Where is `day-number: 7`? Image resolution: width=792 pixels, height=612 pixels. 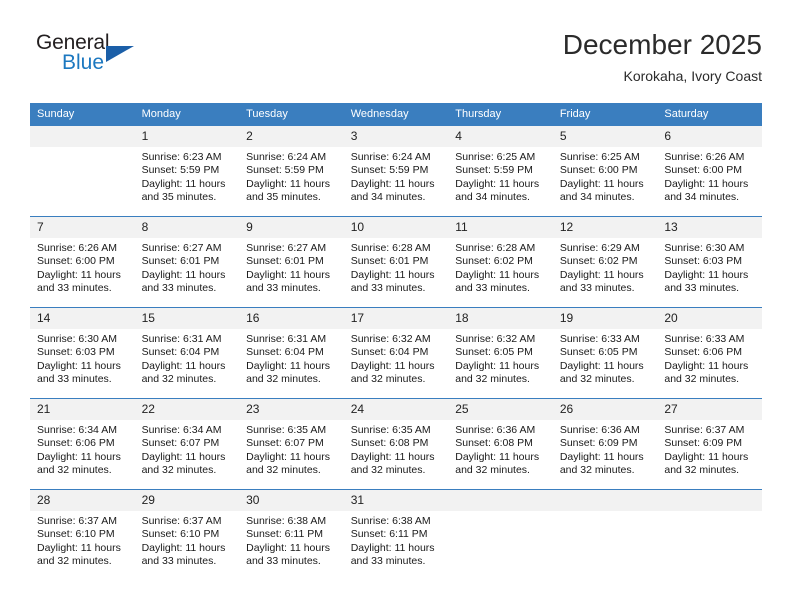 day-number: 7 is located at coordinates (82, 227).